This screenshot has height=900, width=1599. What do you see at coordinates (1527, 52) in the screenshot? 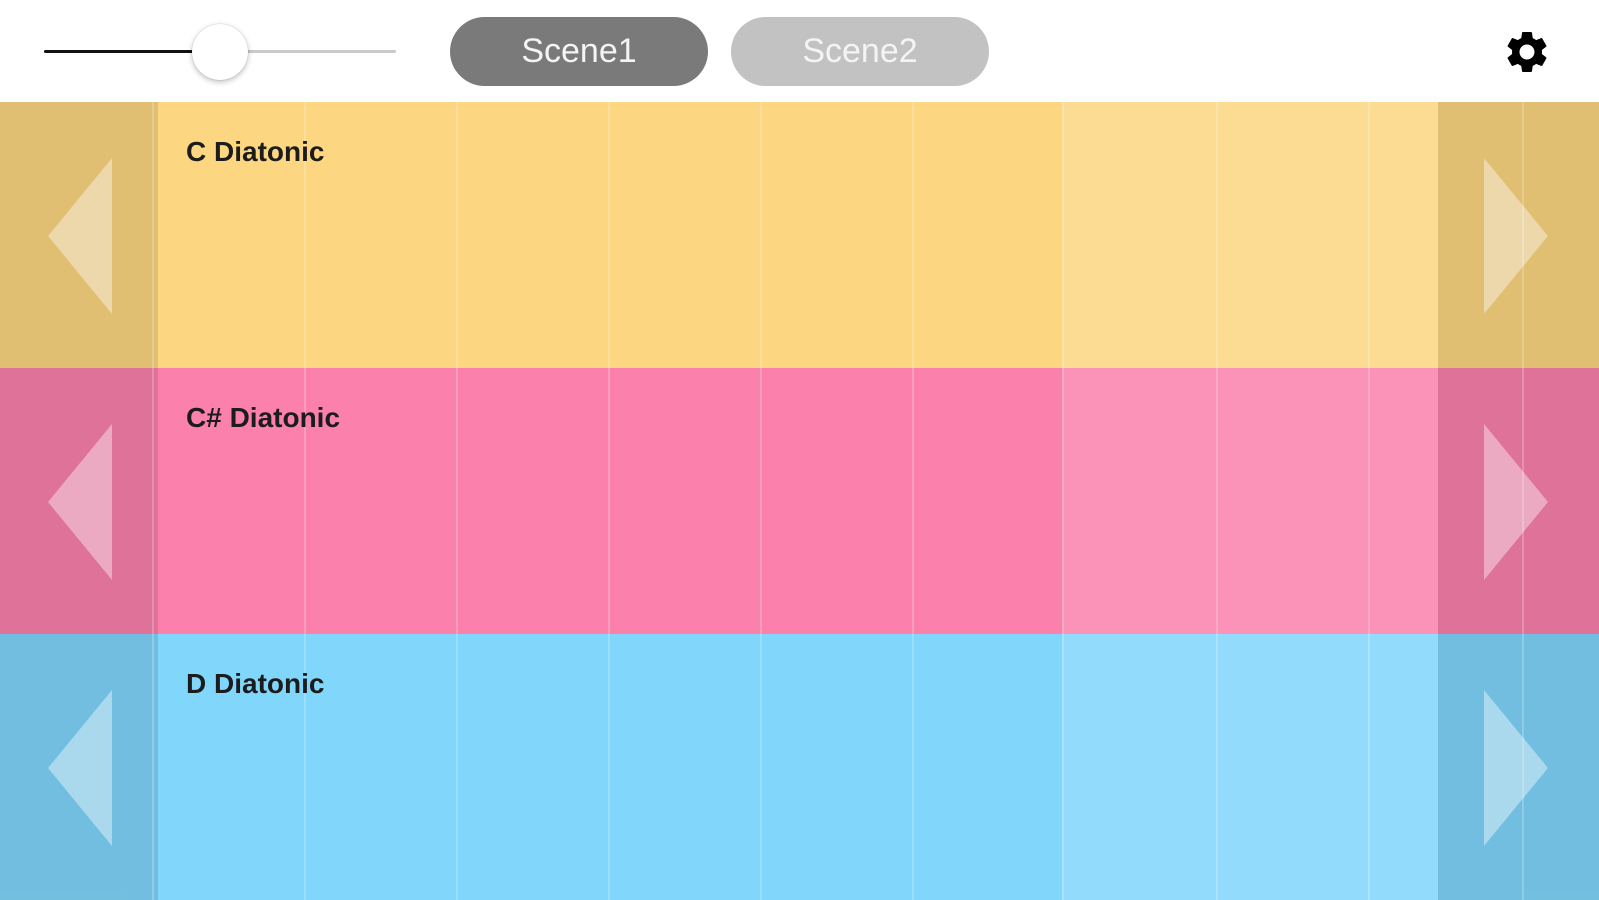
I see `gear-icon` at bounding box center [1527, 52].